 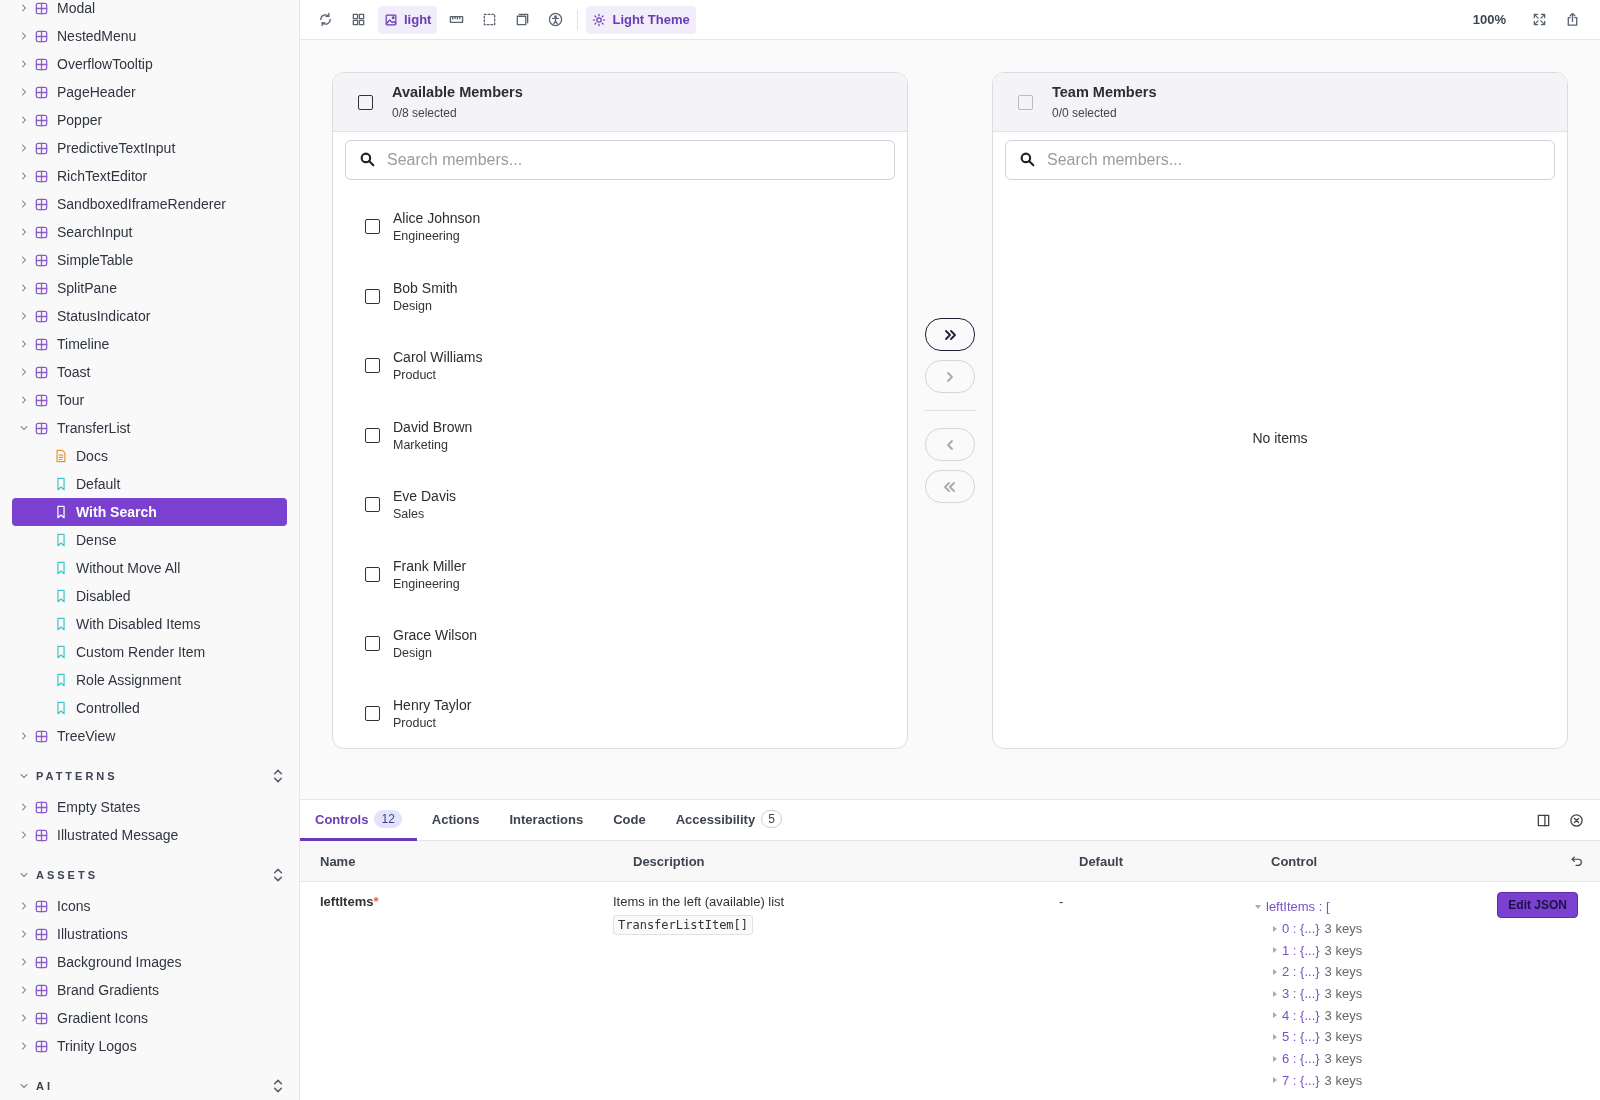 What do you see at coordinates (1309, 950) in the screenshot?
I see `tree-node: 1 : {...} 3 keys` at bounding box center [1309, 950].